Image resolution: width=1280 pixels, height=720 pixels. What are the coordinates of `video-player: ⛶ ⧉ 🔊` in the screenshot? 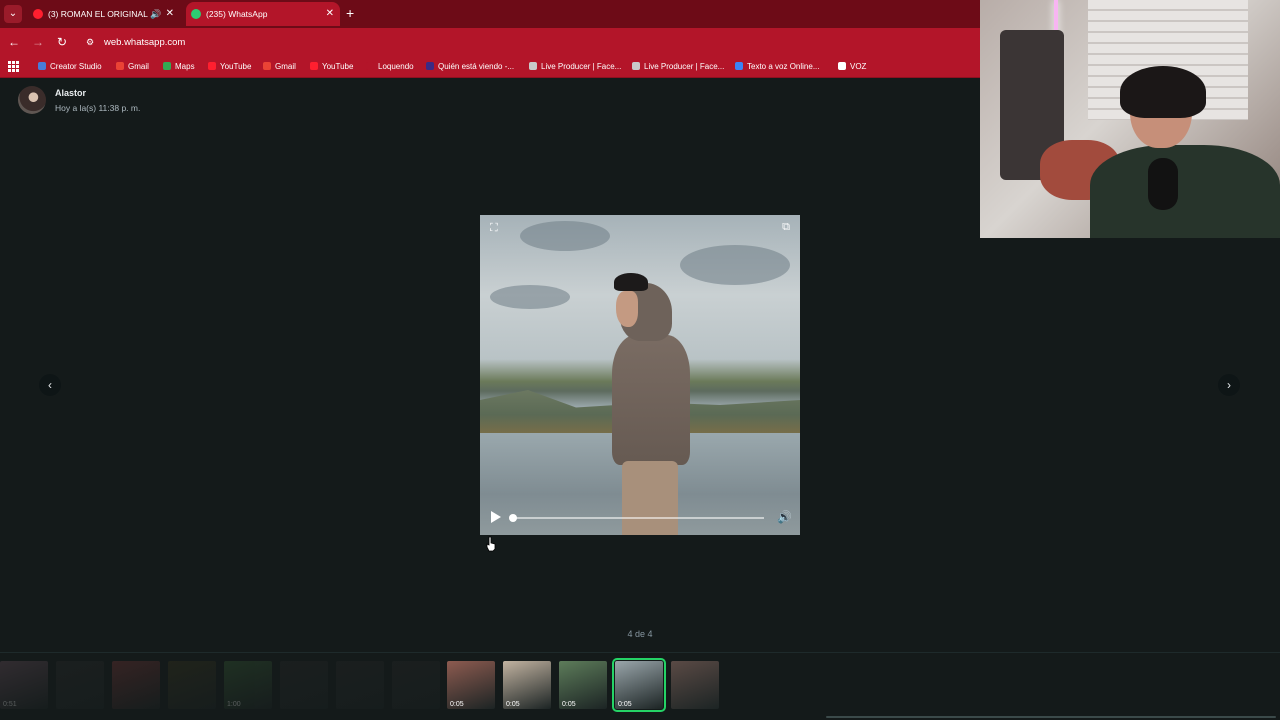 It's located at (640, 375).